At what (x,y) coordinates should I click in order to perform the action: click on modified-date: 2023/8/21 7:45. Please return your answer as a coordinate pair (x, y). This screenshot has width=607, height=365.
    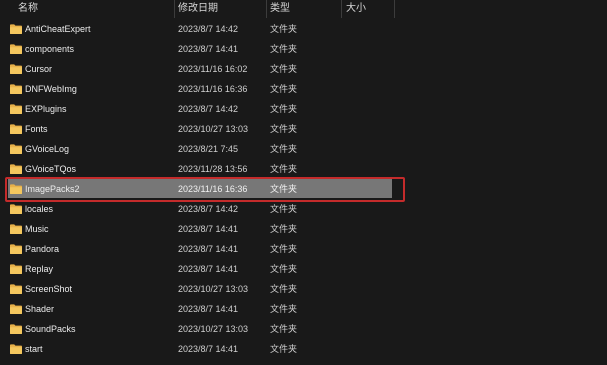
    Looking at the image, I should click on (208, 149).